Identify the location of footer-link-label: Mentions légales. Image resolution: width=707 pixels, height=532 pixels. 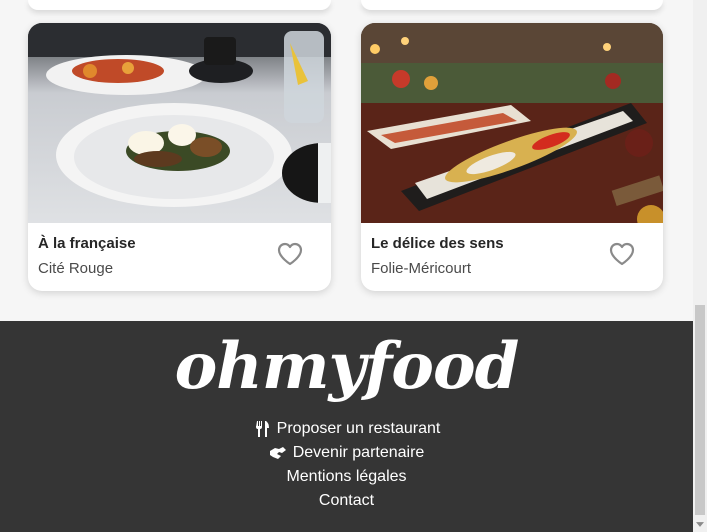
(346, 476).